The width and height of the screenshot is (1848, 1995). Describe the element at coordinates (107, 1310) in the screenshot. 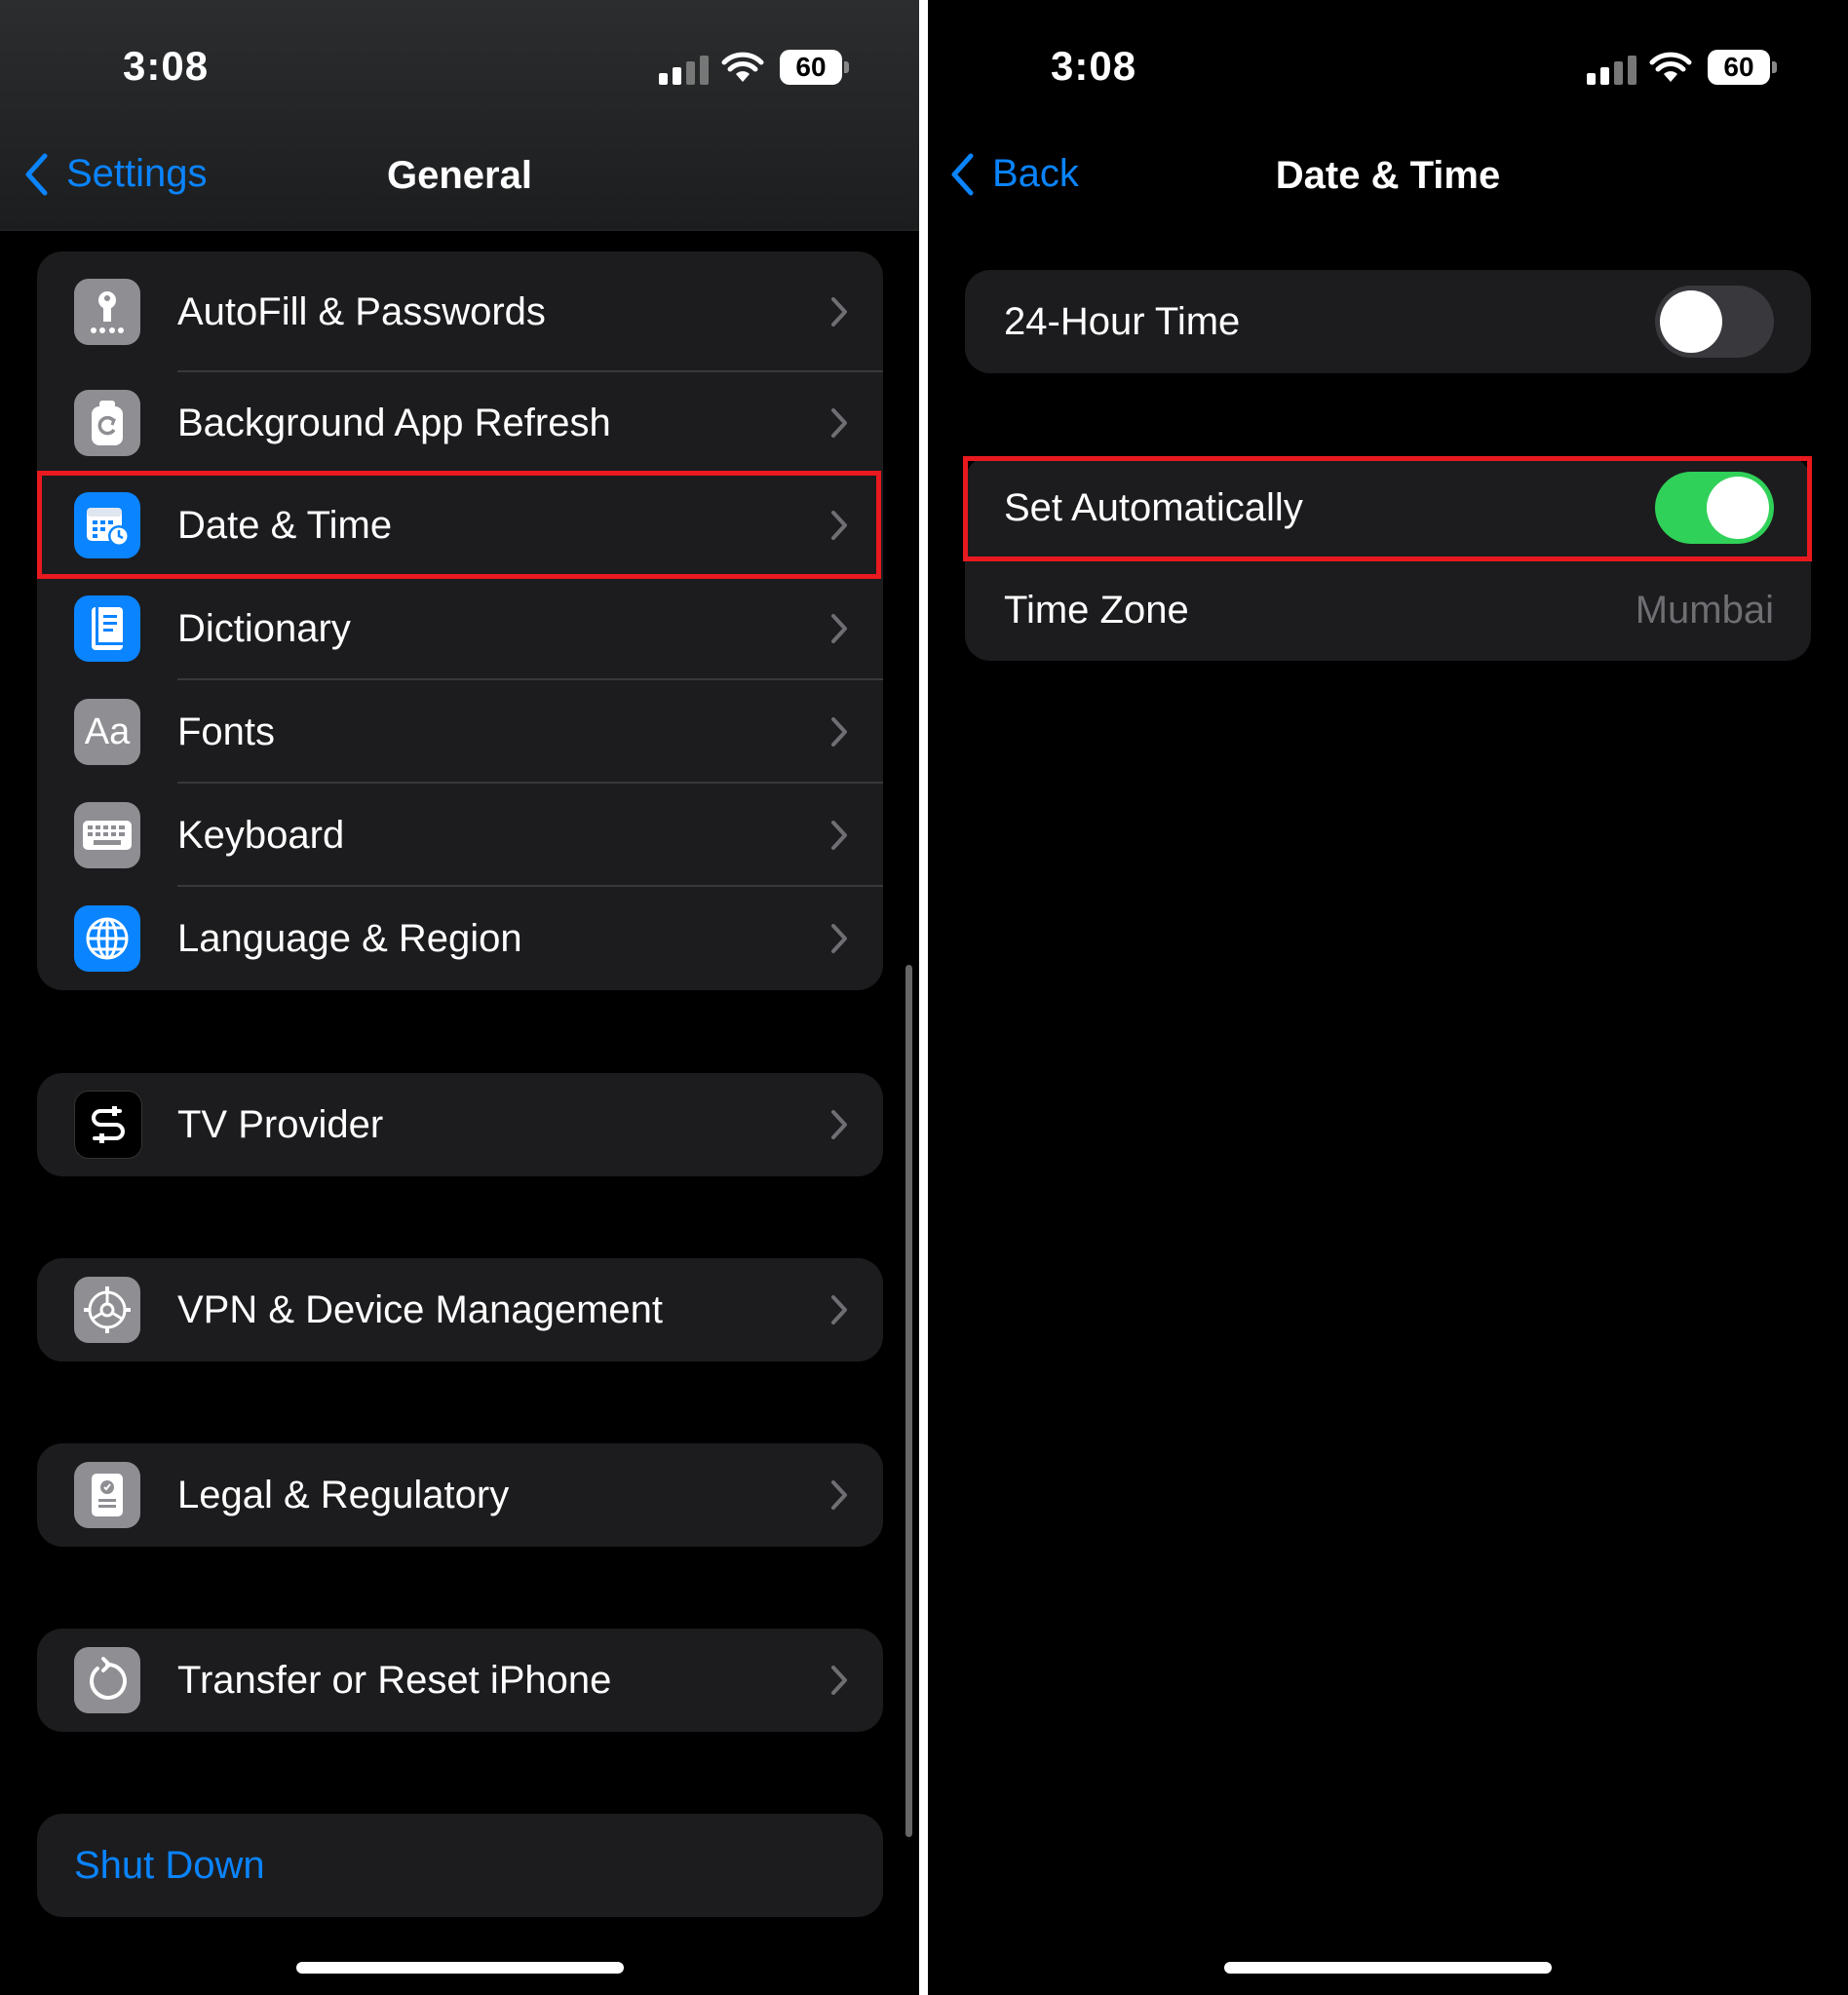

I see `gear-icon` at that location.